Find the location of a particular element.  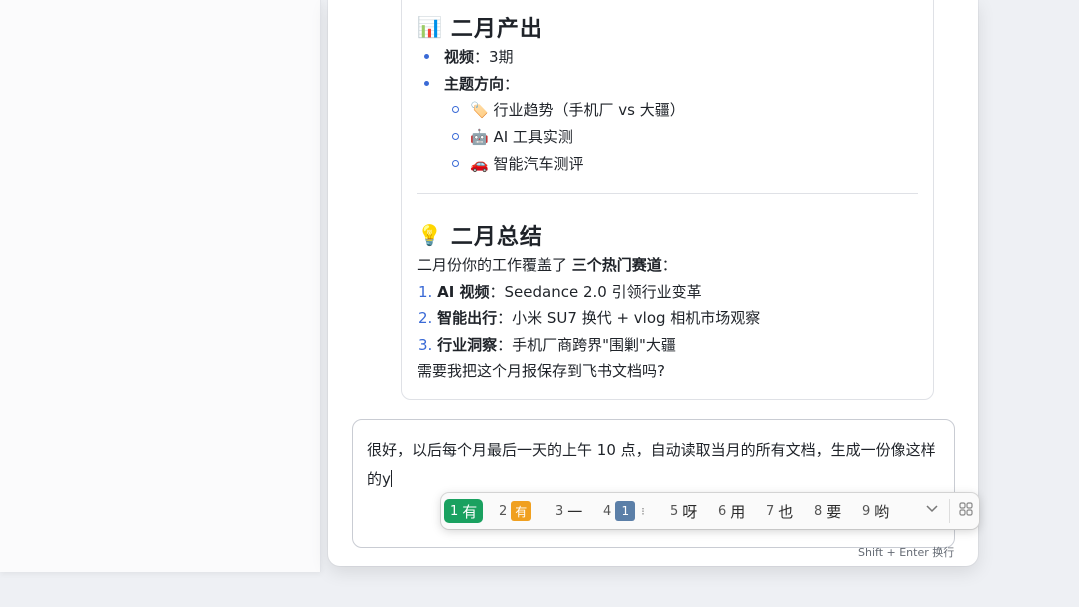

newline-hint: Shift + Enter 换行 is located at coordinates (906, 552).